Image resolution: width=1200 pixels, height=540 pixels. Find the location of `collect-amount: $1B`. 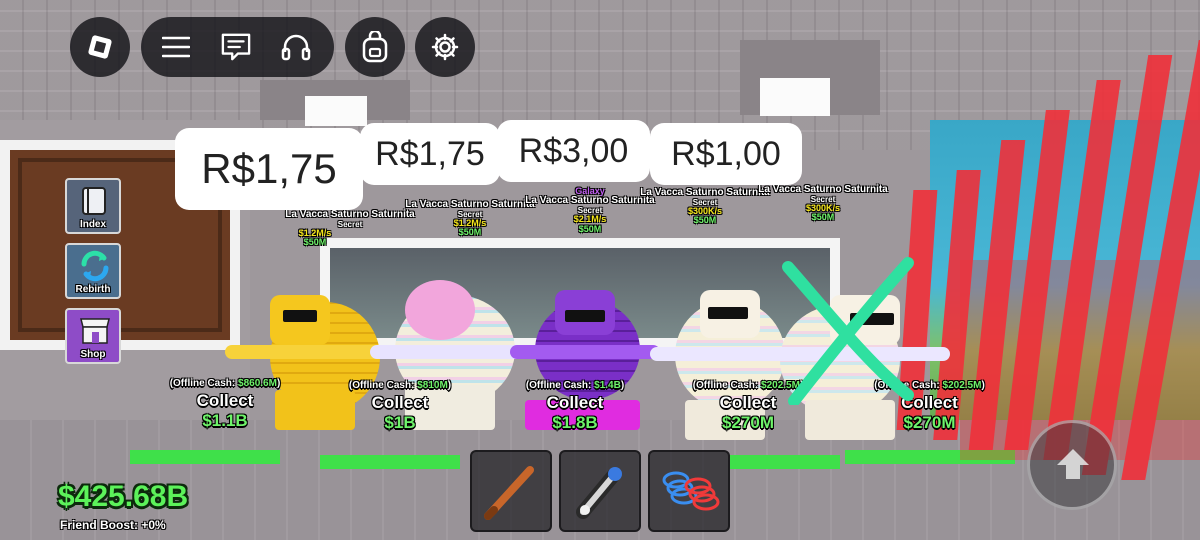

collect-amount: $1B is located at coordinates (400, 422).